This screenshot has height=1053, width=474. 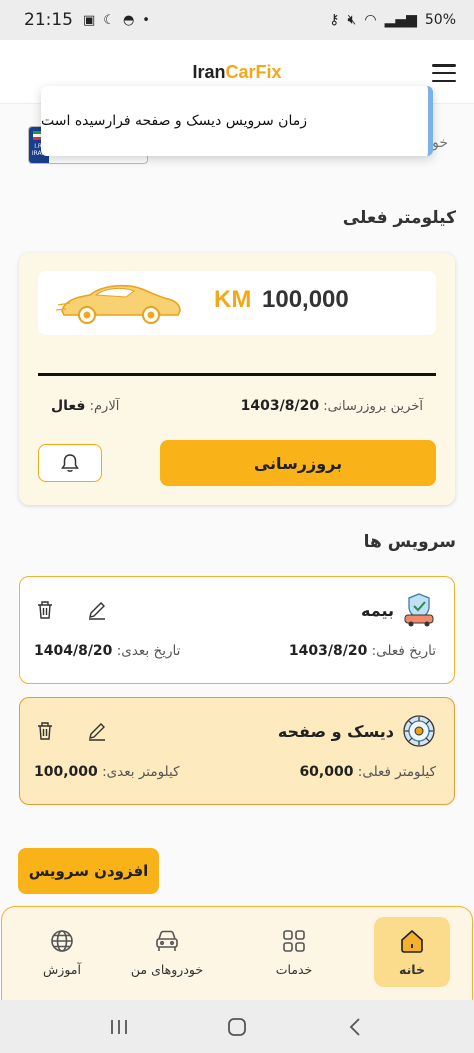 I want to click on hamburger-menu-icon, so click(x=444, y=73).